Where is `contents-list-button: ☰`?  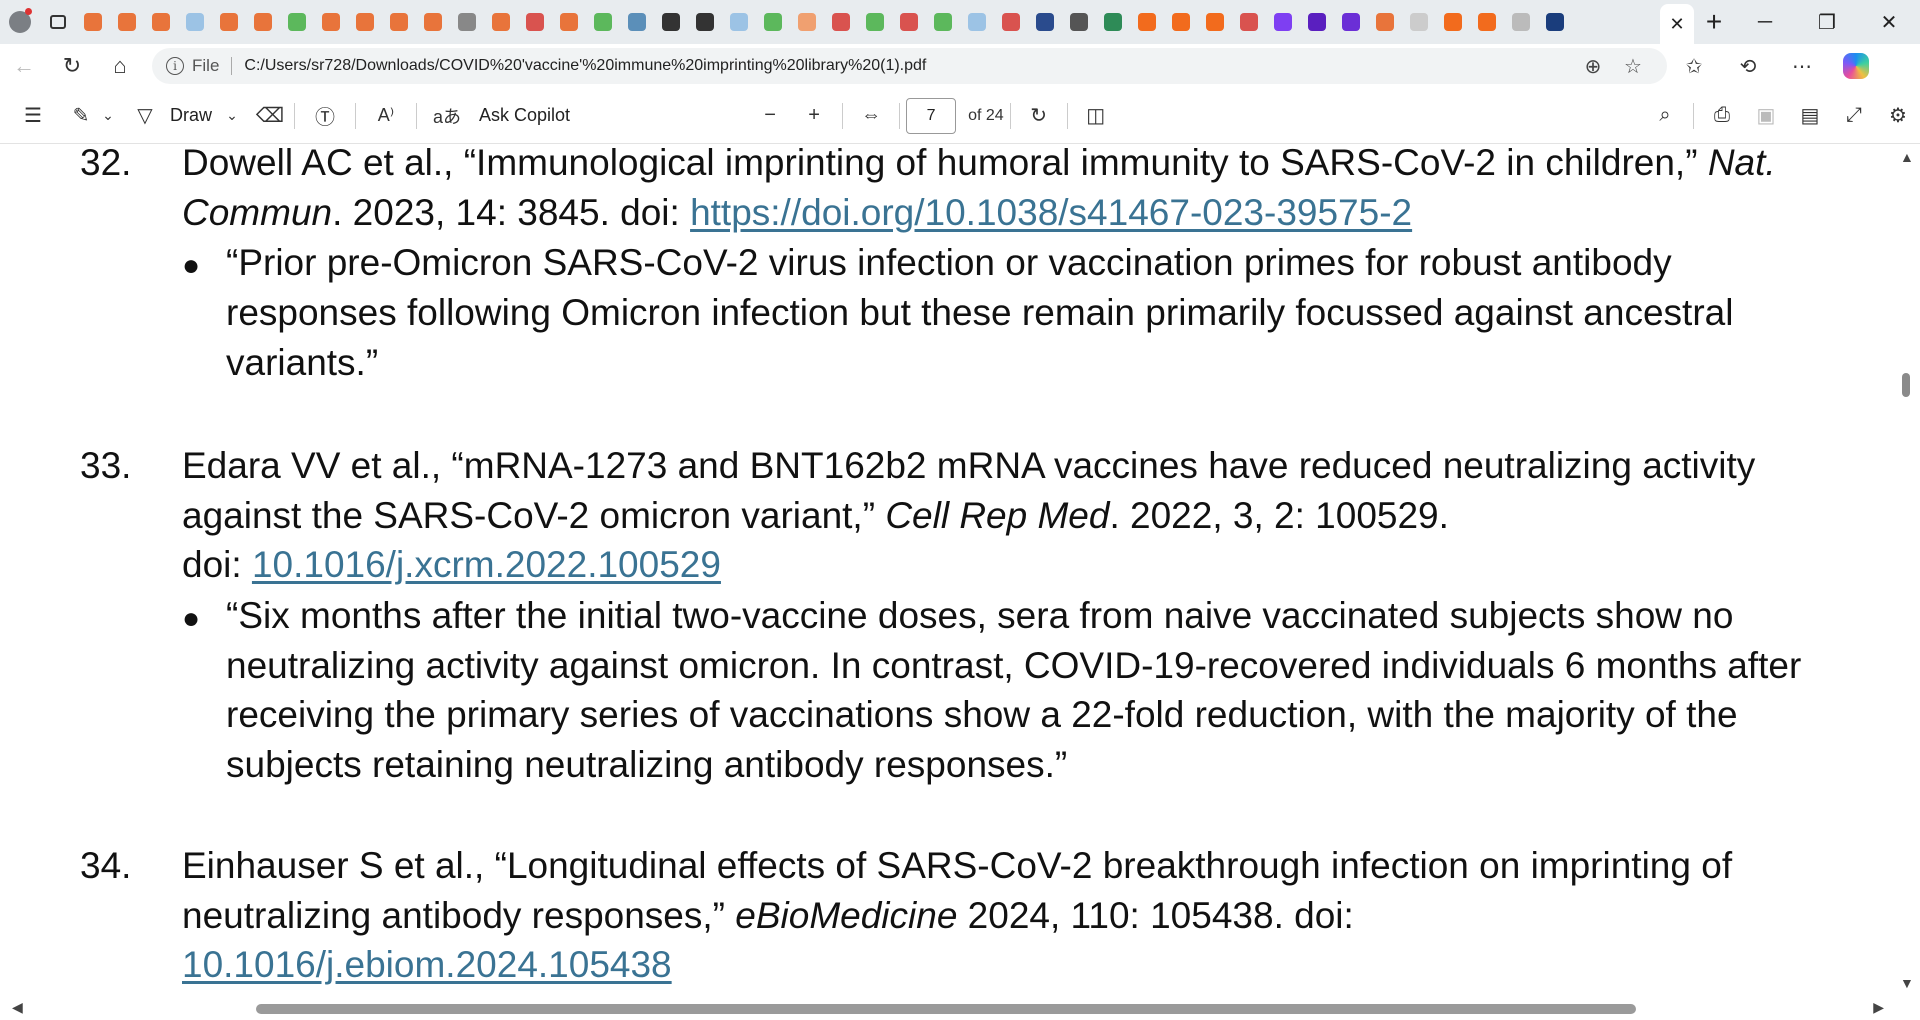 contents-list-button: ☰ is located at coordinates (33, 116).